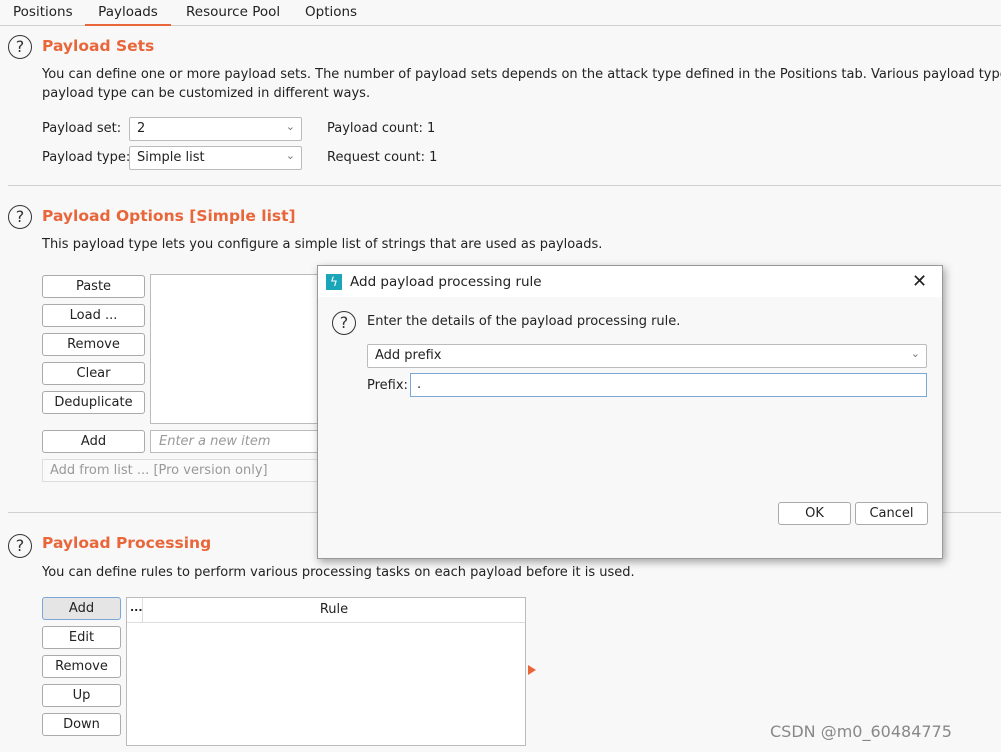 Image resolution: width=1001 pixels, height=752 pixels. I want to click on prefix-label: Prefix:, so click(387, 385).